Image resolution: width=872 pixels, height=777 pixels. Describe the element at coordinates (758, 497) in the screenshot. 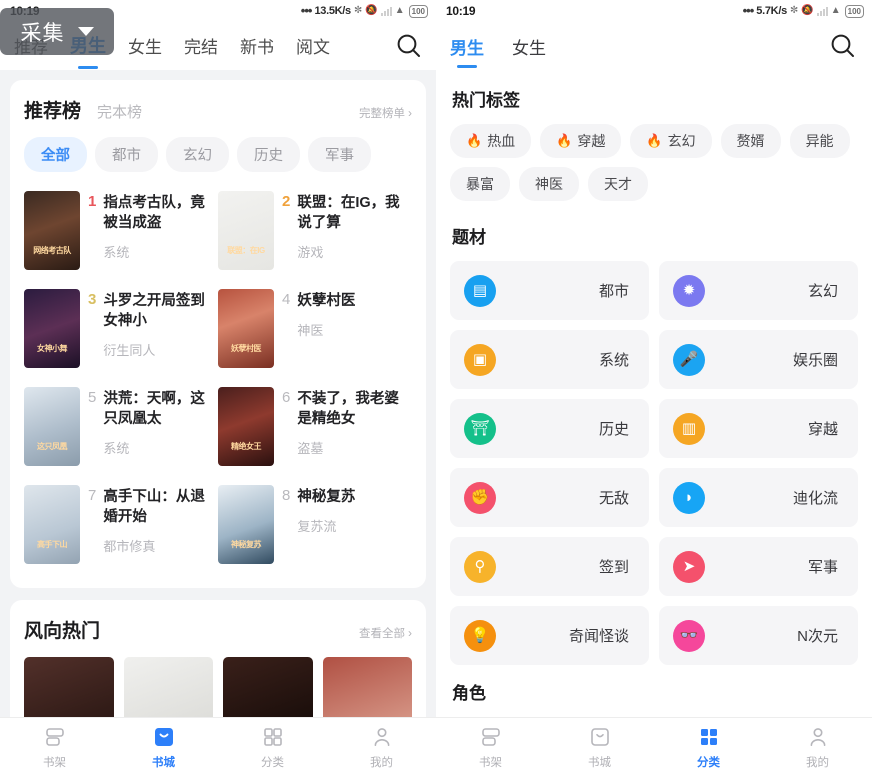

I see `theme-item-dihualiu: ◗ 迪化流` at that location.